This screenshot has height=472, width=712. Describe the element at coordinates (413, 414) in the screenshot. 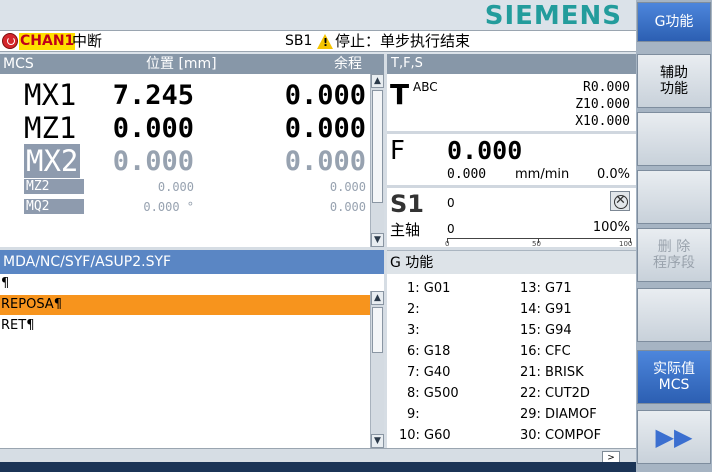

I see `g-function-item: 9:` at that location.